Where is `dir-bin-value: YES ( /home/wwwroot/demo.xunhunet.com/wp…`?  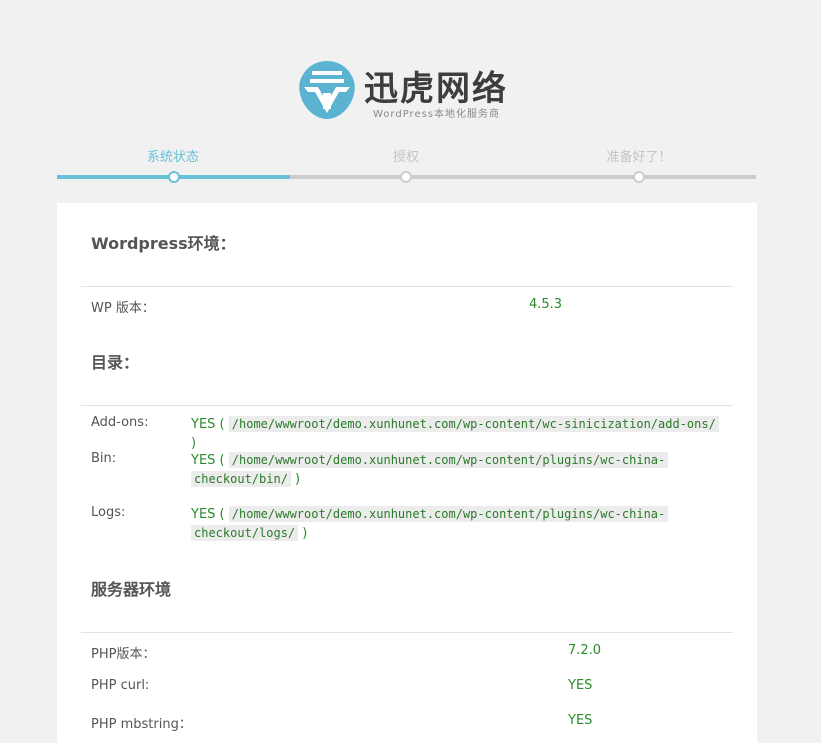 dir-bin-value: YES ( /home/wwwroot/demo.xunhunet.com/wp… is located at coordinates (456, 470).